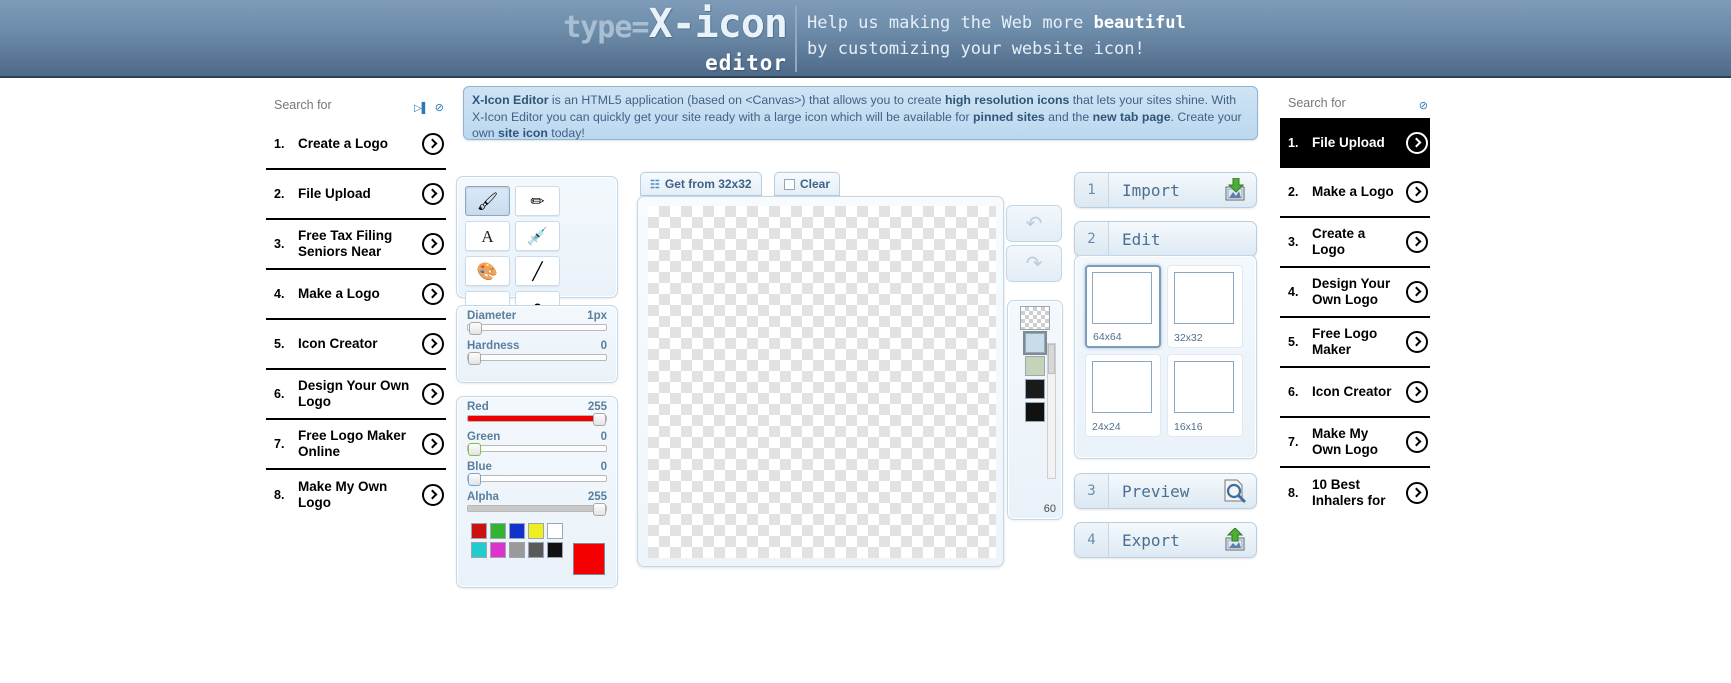 The height and width of the screenshot is (683, 1731). What do you see at coordinates (1355, 343) in the screenshot?
I see `ad-list-item: 5. Free Logo Maker` at bounding box center [1355, 343].